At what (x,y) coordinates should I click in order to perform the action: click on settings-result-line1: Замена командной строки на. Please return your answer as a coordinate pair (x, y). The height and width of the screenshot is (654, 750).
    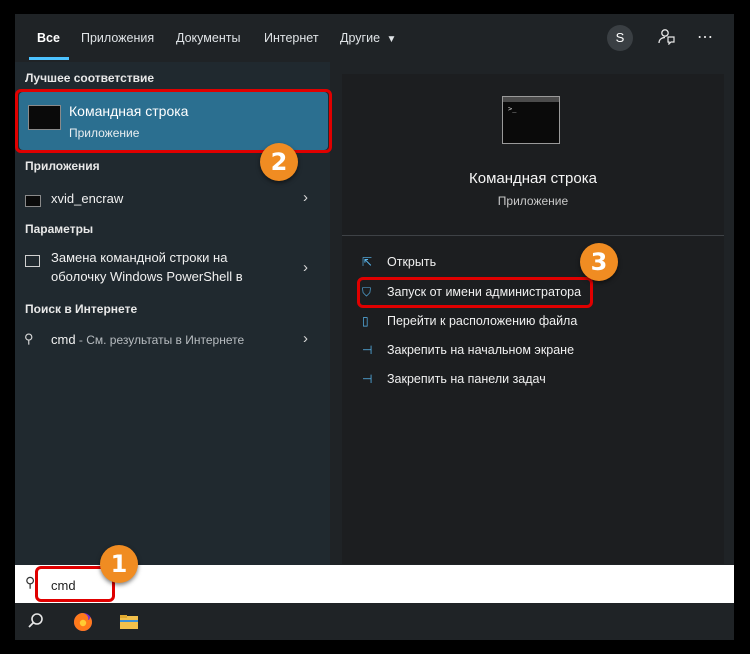
    Looking at the image, I should click on (139, 257).